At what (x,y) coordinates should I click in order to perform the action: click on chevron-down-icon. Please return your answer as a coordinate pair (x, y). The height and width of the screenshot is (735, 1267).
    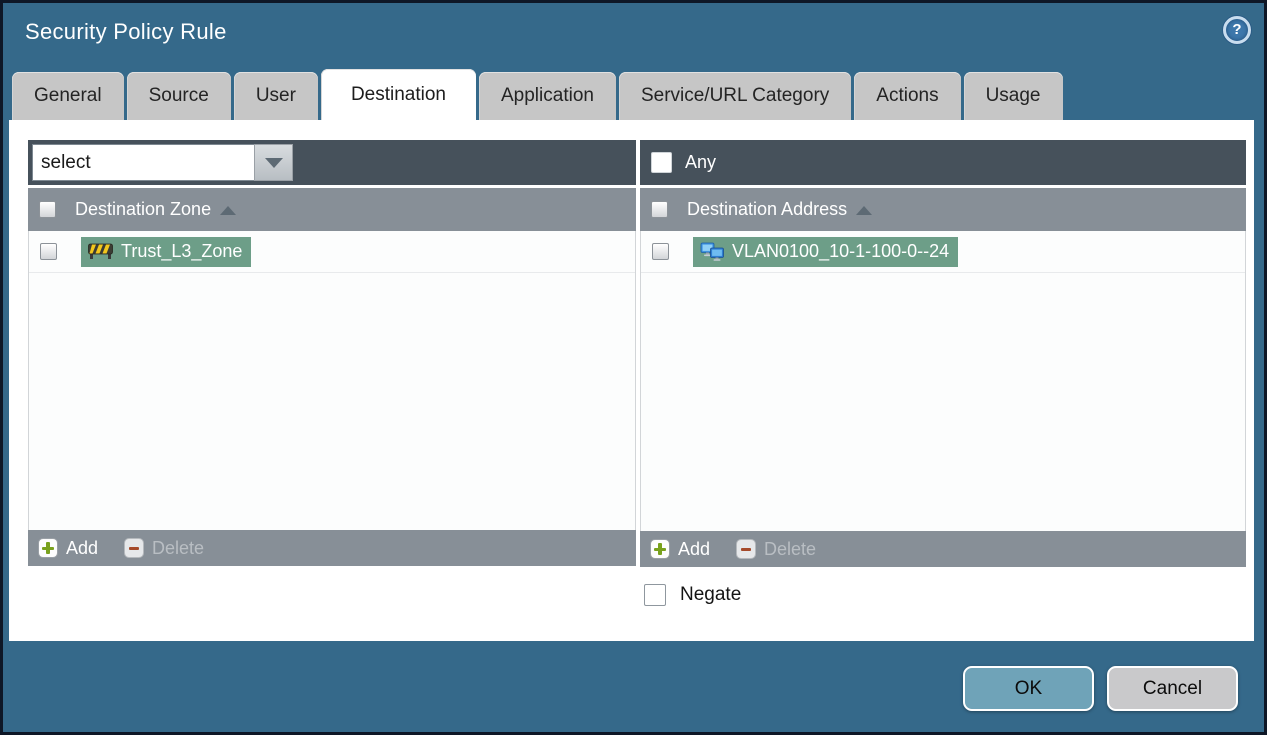
    Looking at the image, I should click on (273, 162).